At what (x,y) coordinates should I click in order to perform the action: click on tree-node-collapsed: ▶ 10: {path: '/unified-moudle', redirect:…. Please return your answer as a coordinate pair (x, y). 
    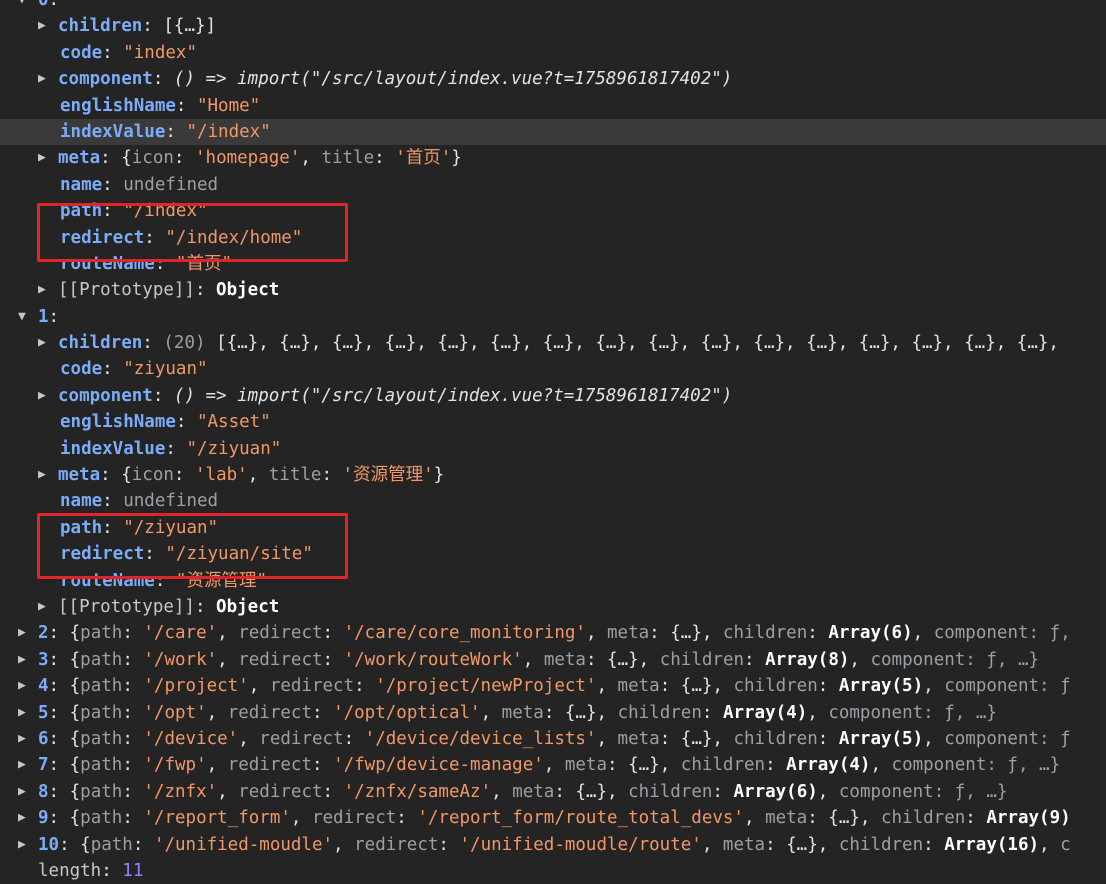
    Looking at the image, I should click on (553, 845).